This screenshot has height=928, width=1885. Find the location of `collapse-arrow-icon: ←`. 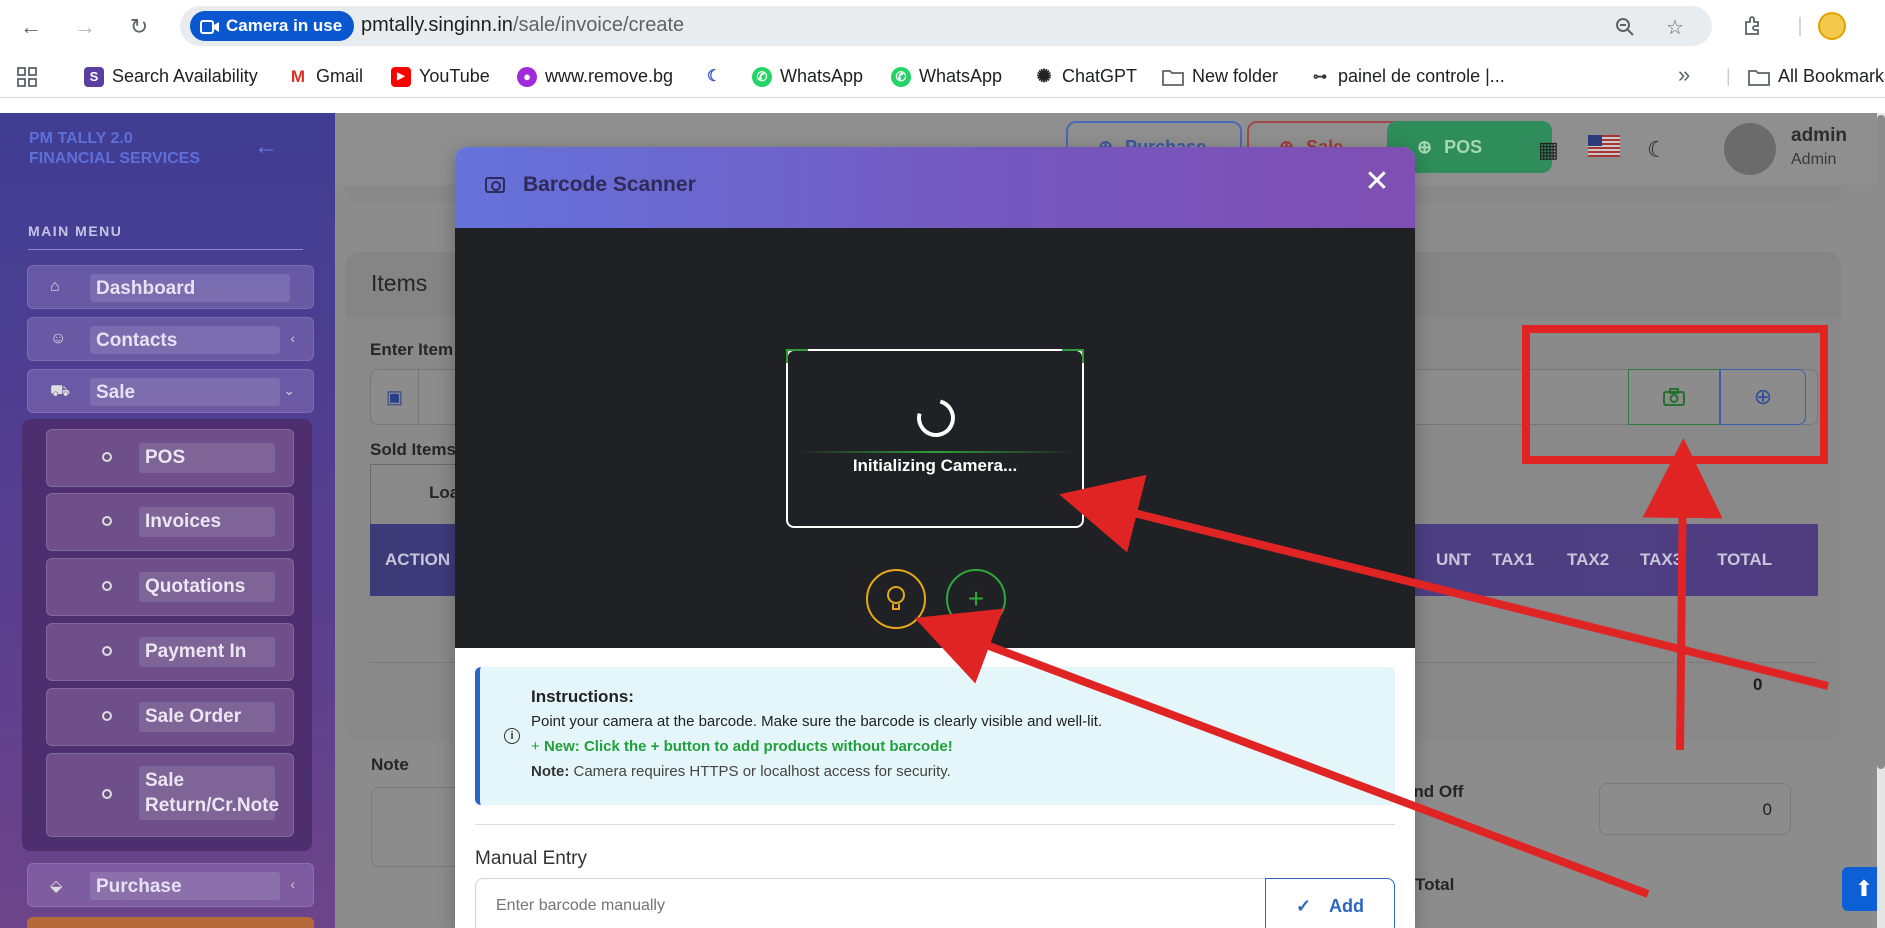

collapse-arrow-icon: ← is located at coordinates (266, 147).